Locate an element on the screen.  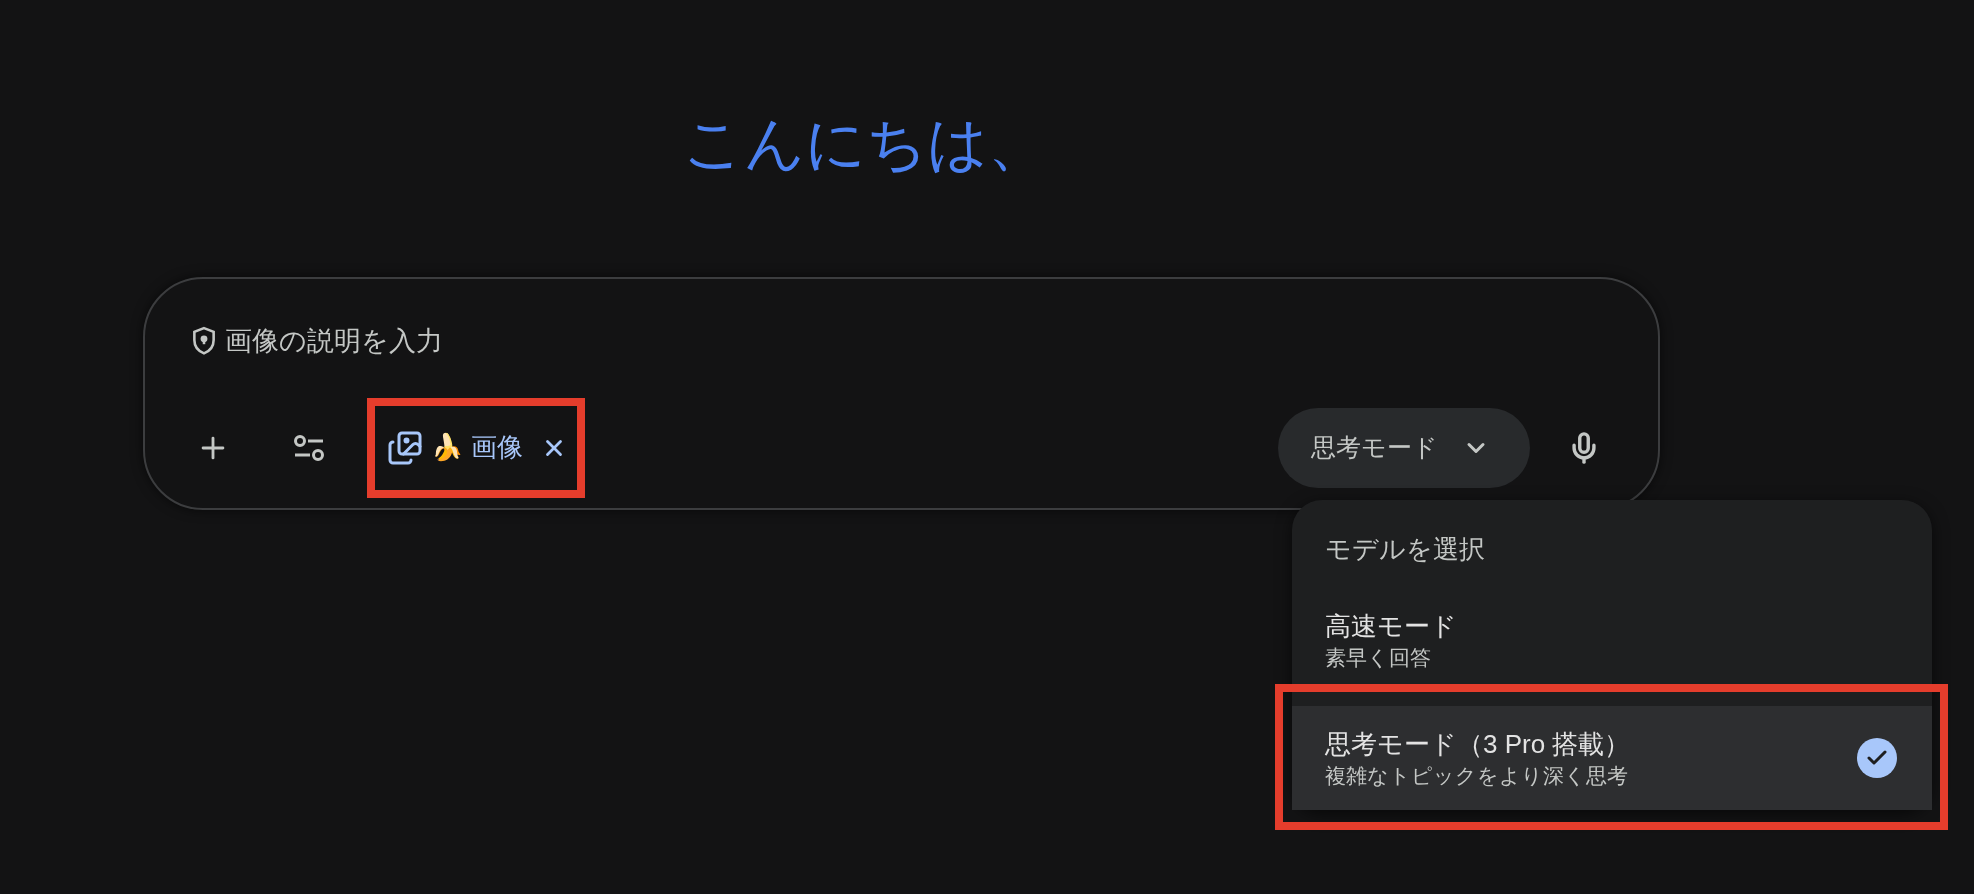
settings-icon is located at coordinates (309, 447).